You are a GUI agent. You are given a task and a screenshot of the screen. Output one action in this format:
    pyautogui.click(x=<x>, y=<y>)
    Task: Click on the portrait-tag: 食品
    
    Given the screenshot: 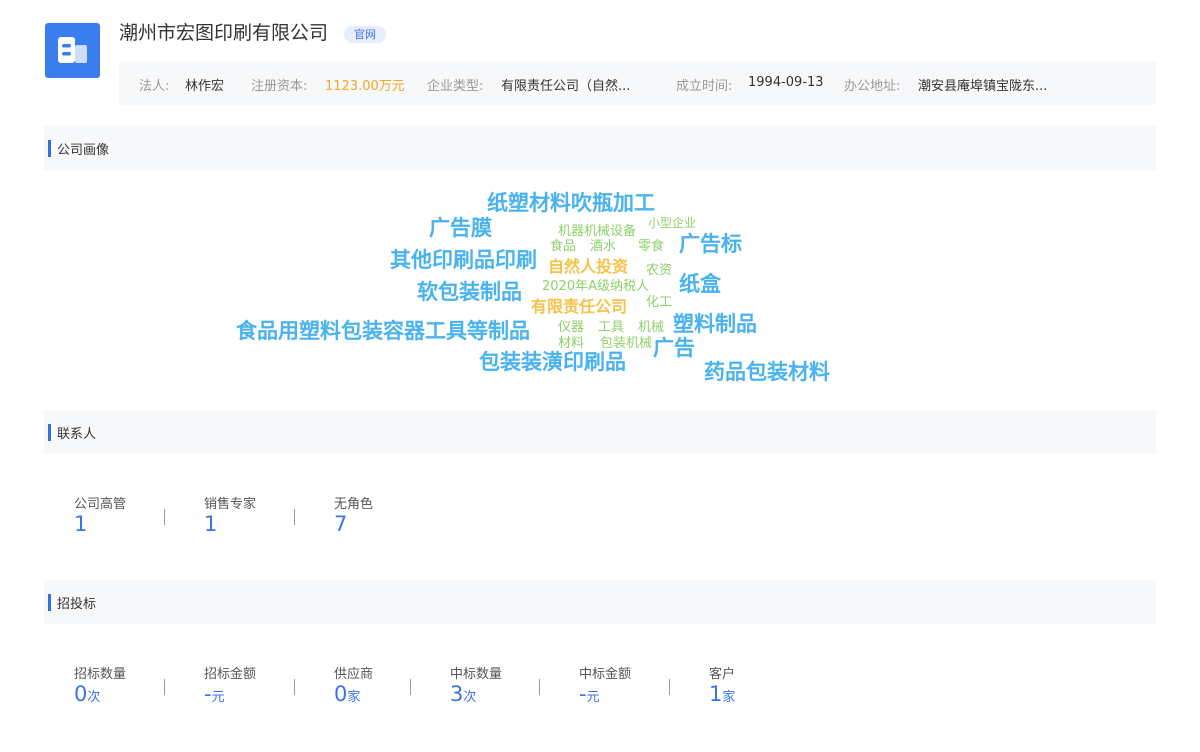 What is the action you would take?
    pyautogui.click(x=563, y=246)
    